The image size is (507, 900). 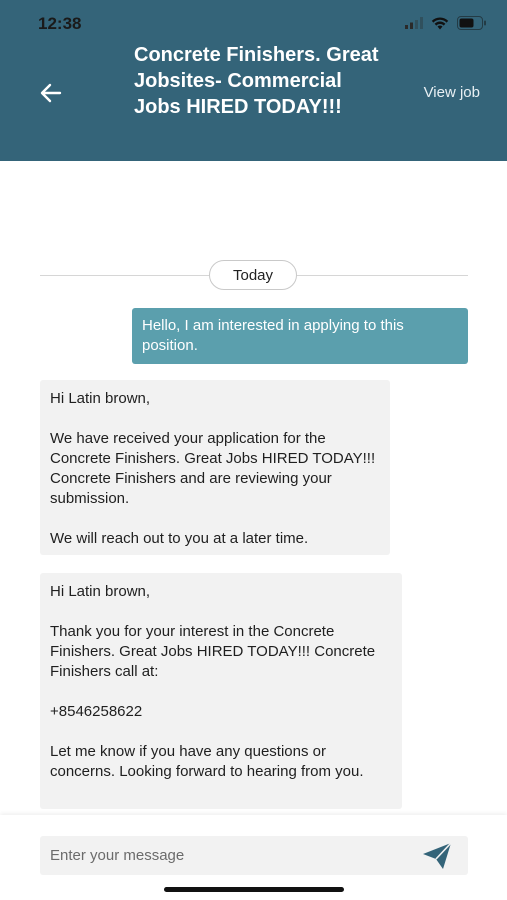 What do you see at coordinates (51, 93) in the screenshot?
I see `arrow-left-icon` at bounding box center [51, 93].